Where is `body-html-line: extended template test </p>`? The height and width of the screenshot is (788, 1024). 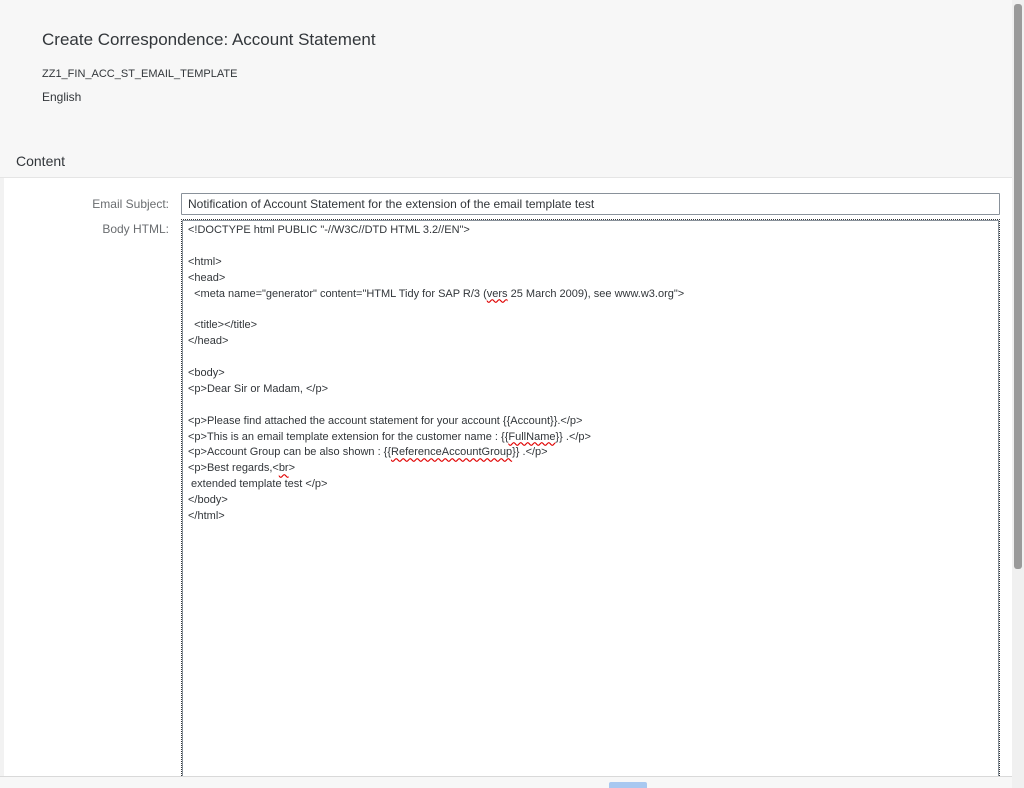
body-html-line: extended template test </p> is located at coordinates (258, 484).